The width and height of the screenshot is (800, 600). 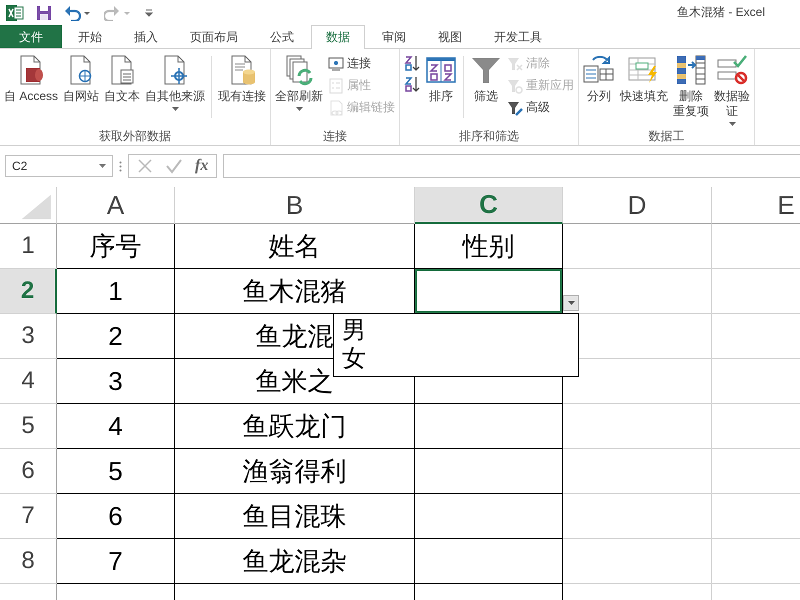 What do you see at coordinates (338, 37) in the screenshot?
I see `ribbon-tab: 数据` at bounding box center [338, 37].